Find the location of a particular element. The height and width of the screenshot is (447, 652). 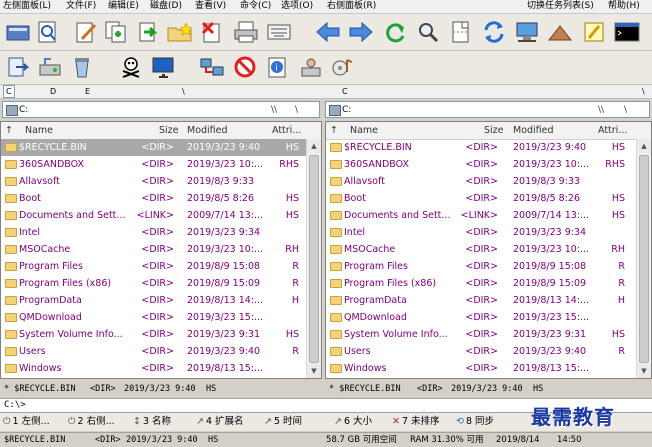

exit-icon is located at coordinates (18, 67).